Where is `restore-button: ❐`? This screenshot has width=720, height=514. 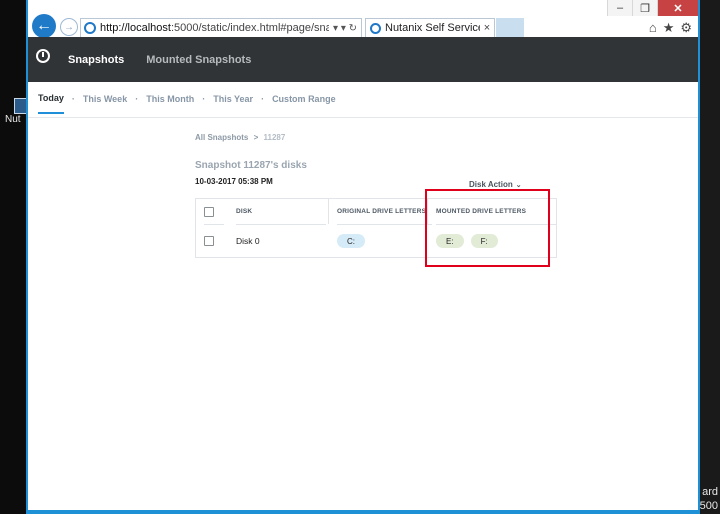
restore-button: ❐ is located at coordinates (644, 8).